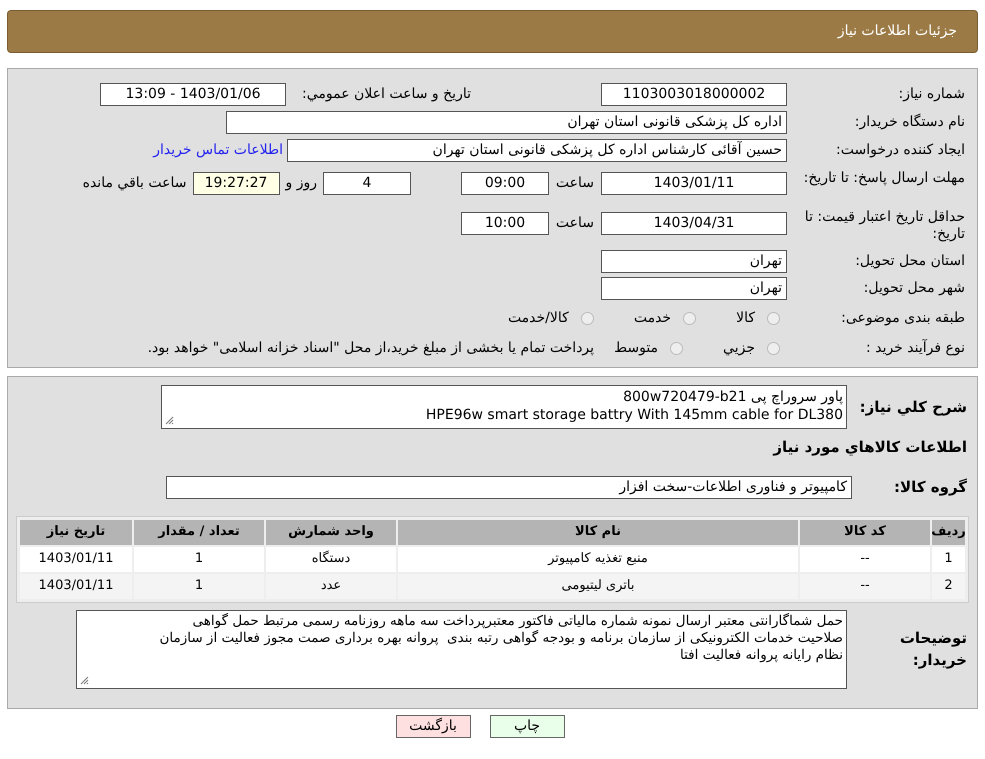 Image resolution: width=985 pixels, height=759 pixels. I want to click on text-field: 19:27:27, so click(236, 183).